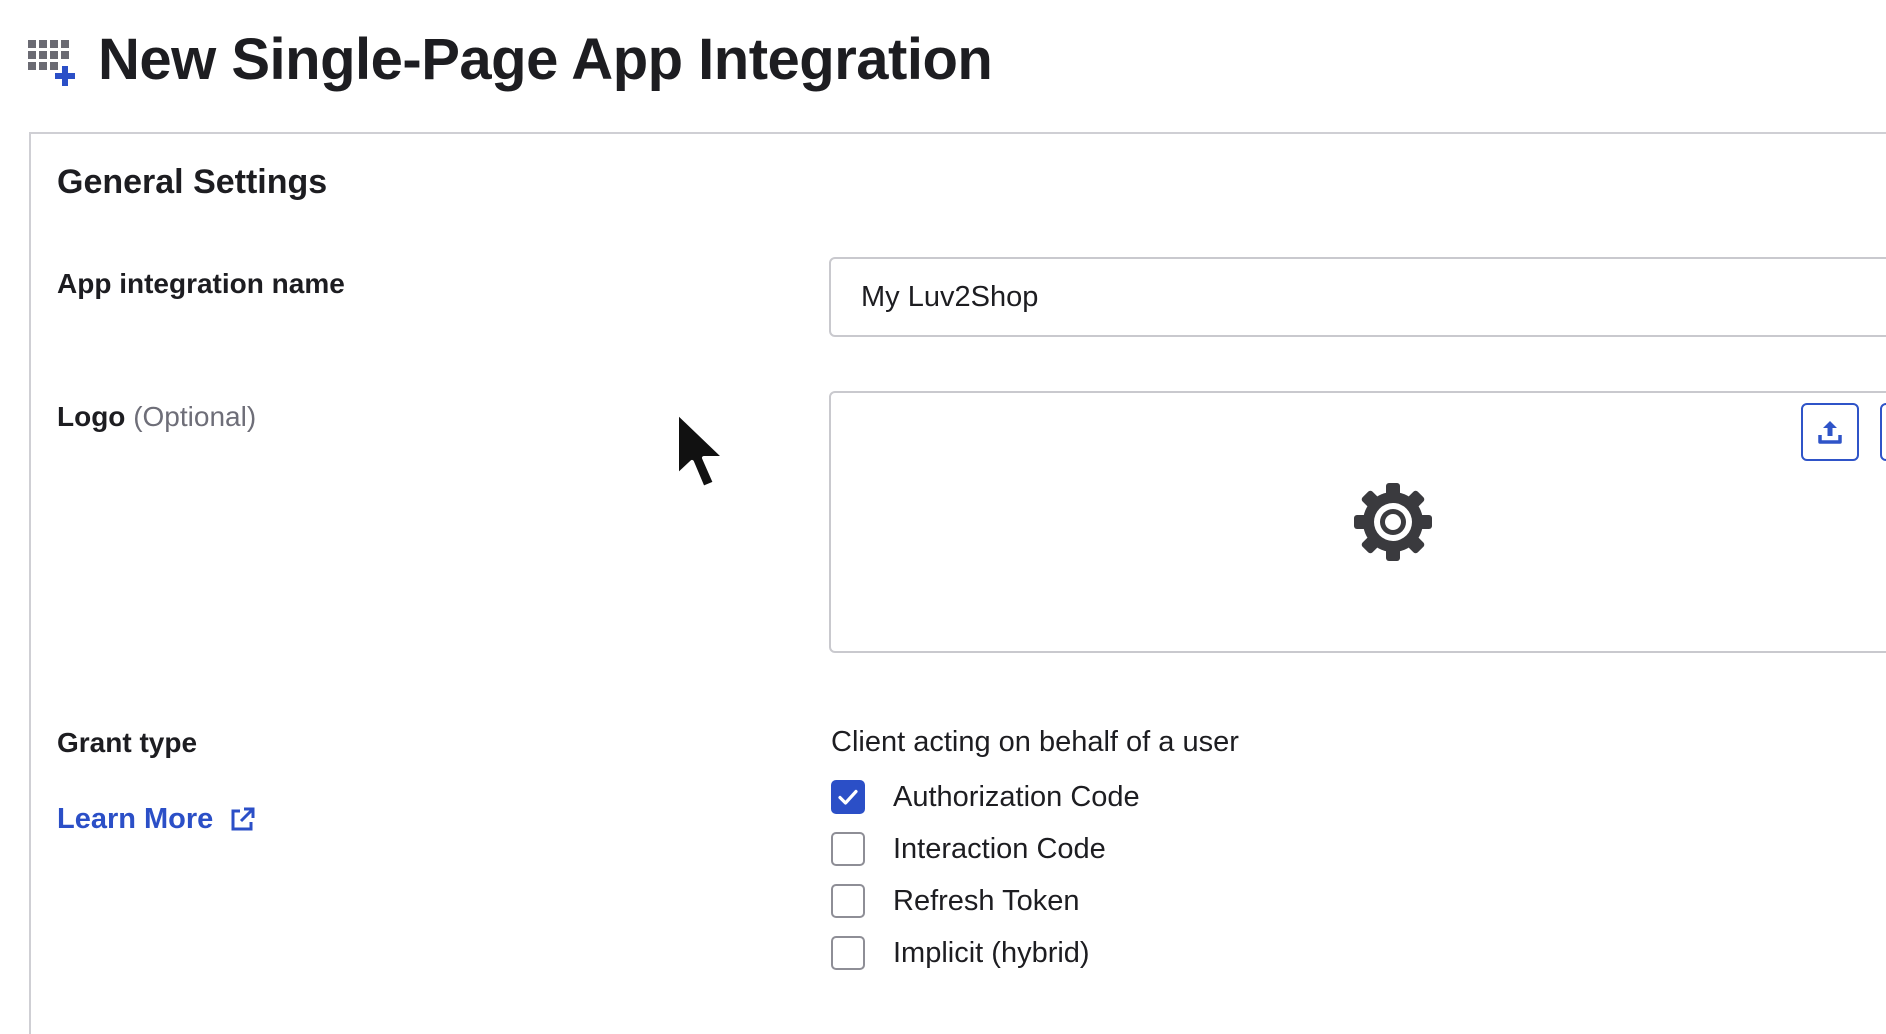 This screenshot has width=1886, height=1034. What do you see at coordinates (848, 901) in the screenshot?
I see `refresh-token-checkbox` at bounding box center [848, 901].